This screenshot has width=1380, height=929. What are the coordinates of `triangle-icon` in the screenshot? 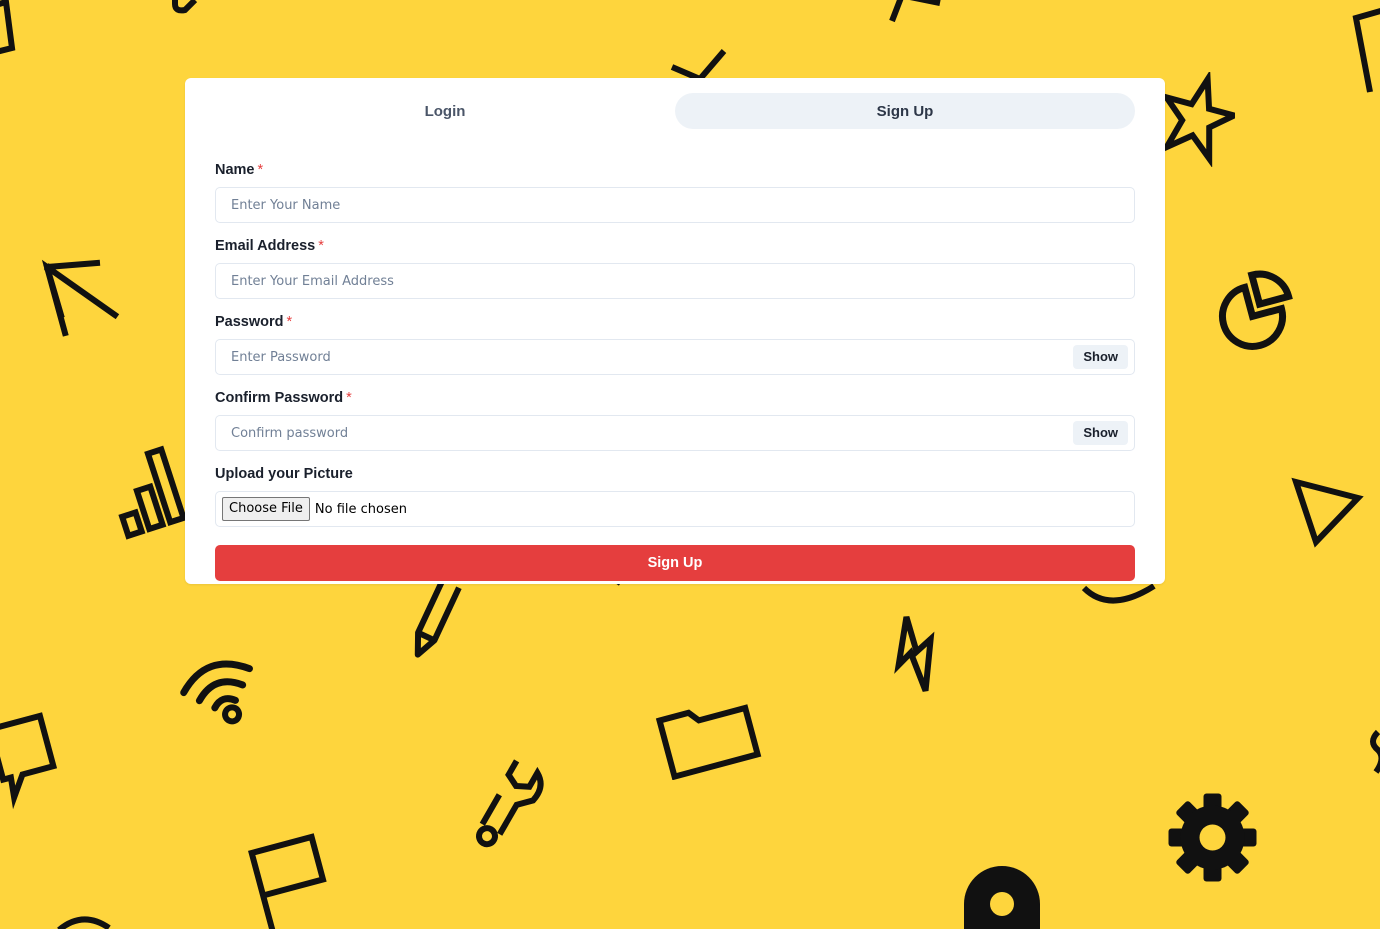 It's located at (1327, 512).